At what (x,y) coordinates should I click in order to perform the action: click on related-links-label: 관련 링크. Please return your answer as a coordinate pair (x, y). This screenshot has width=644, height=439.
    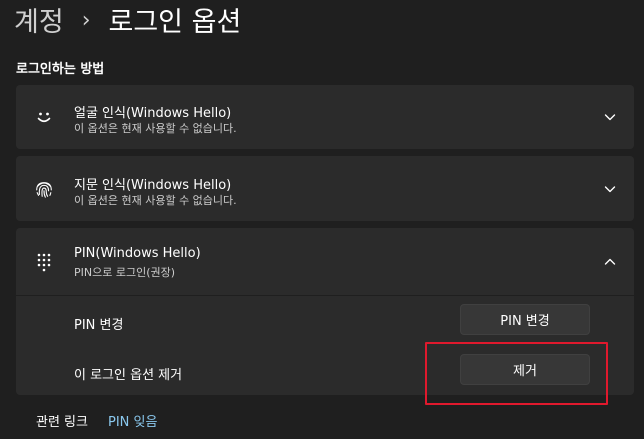
    Looking at the image, I should click on (62, 422).